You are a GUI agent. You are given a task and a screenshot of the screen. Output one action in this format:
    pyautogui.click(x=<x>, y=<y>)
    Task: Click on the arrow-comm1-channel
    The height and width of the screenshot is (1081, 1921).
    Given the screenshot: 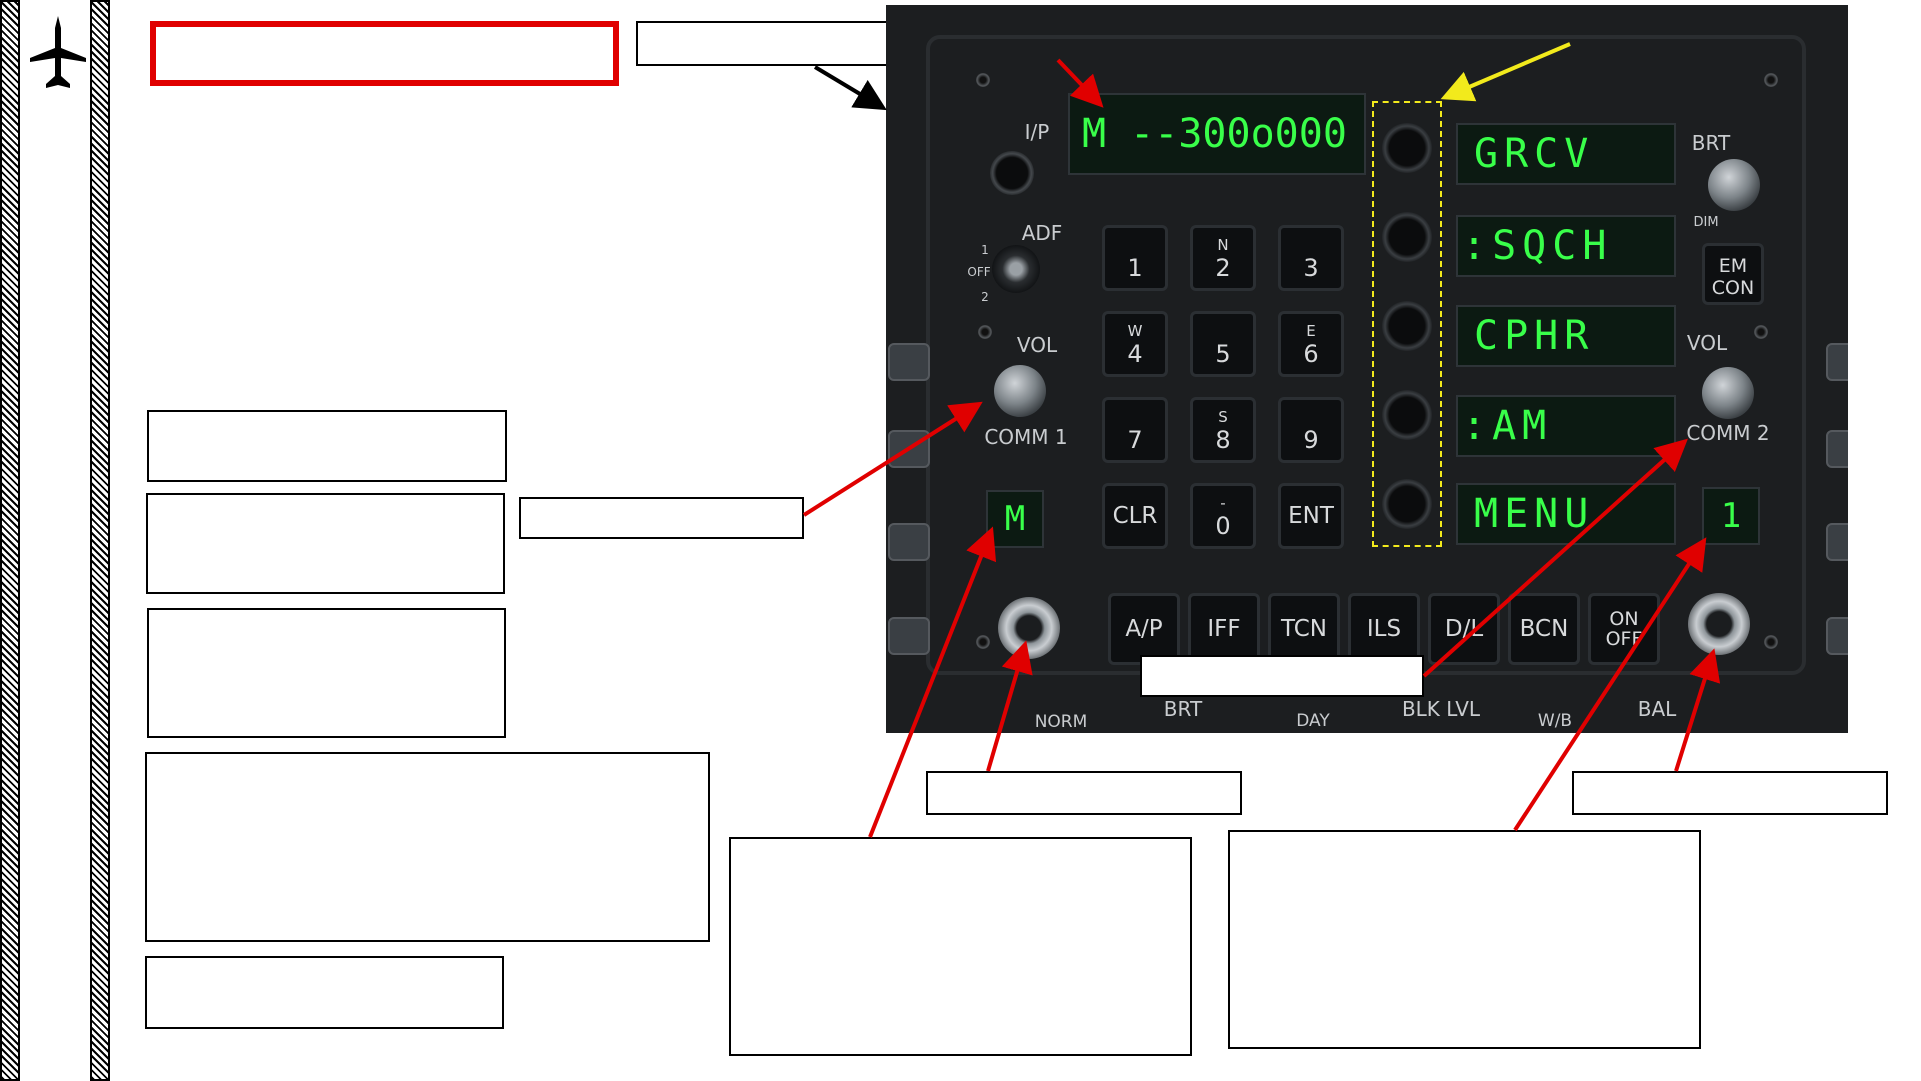 What is the action you would take?
    pyautogui.click(x=932, y=682)
    